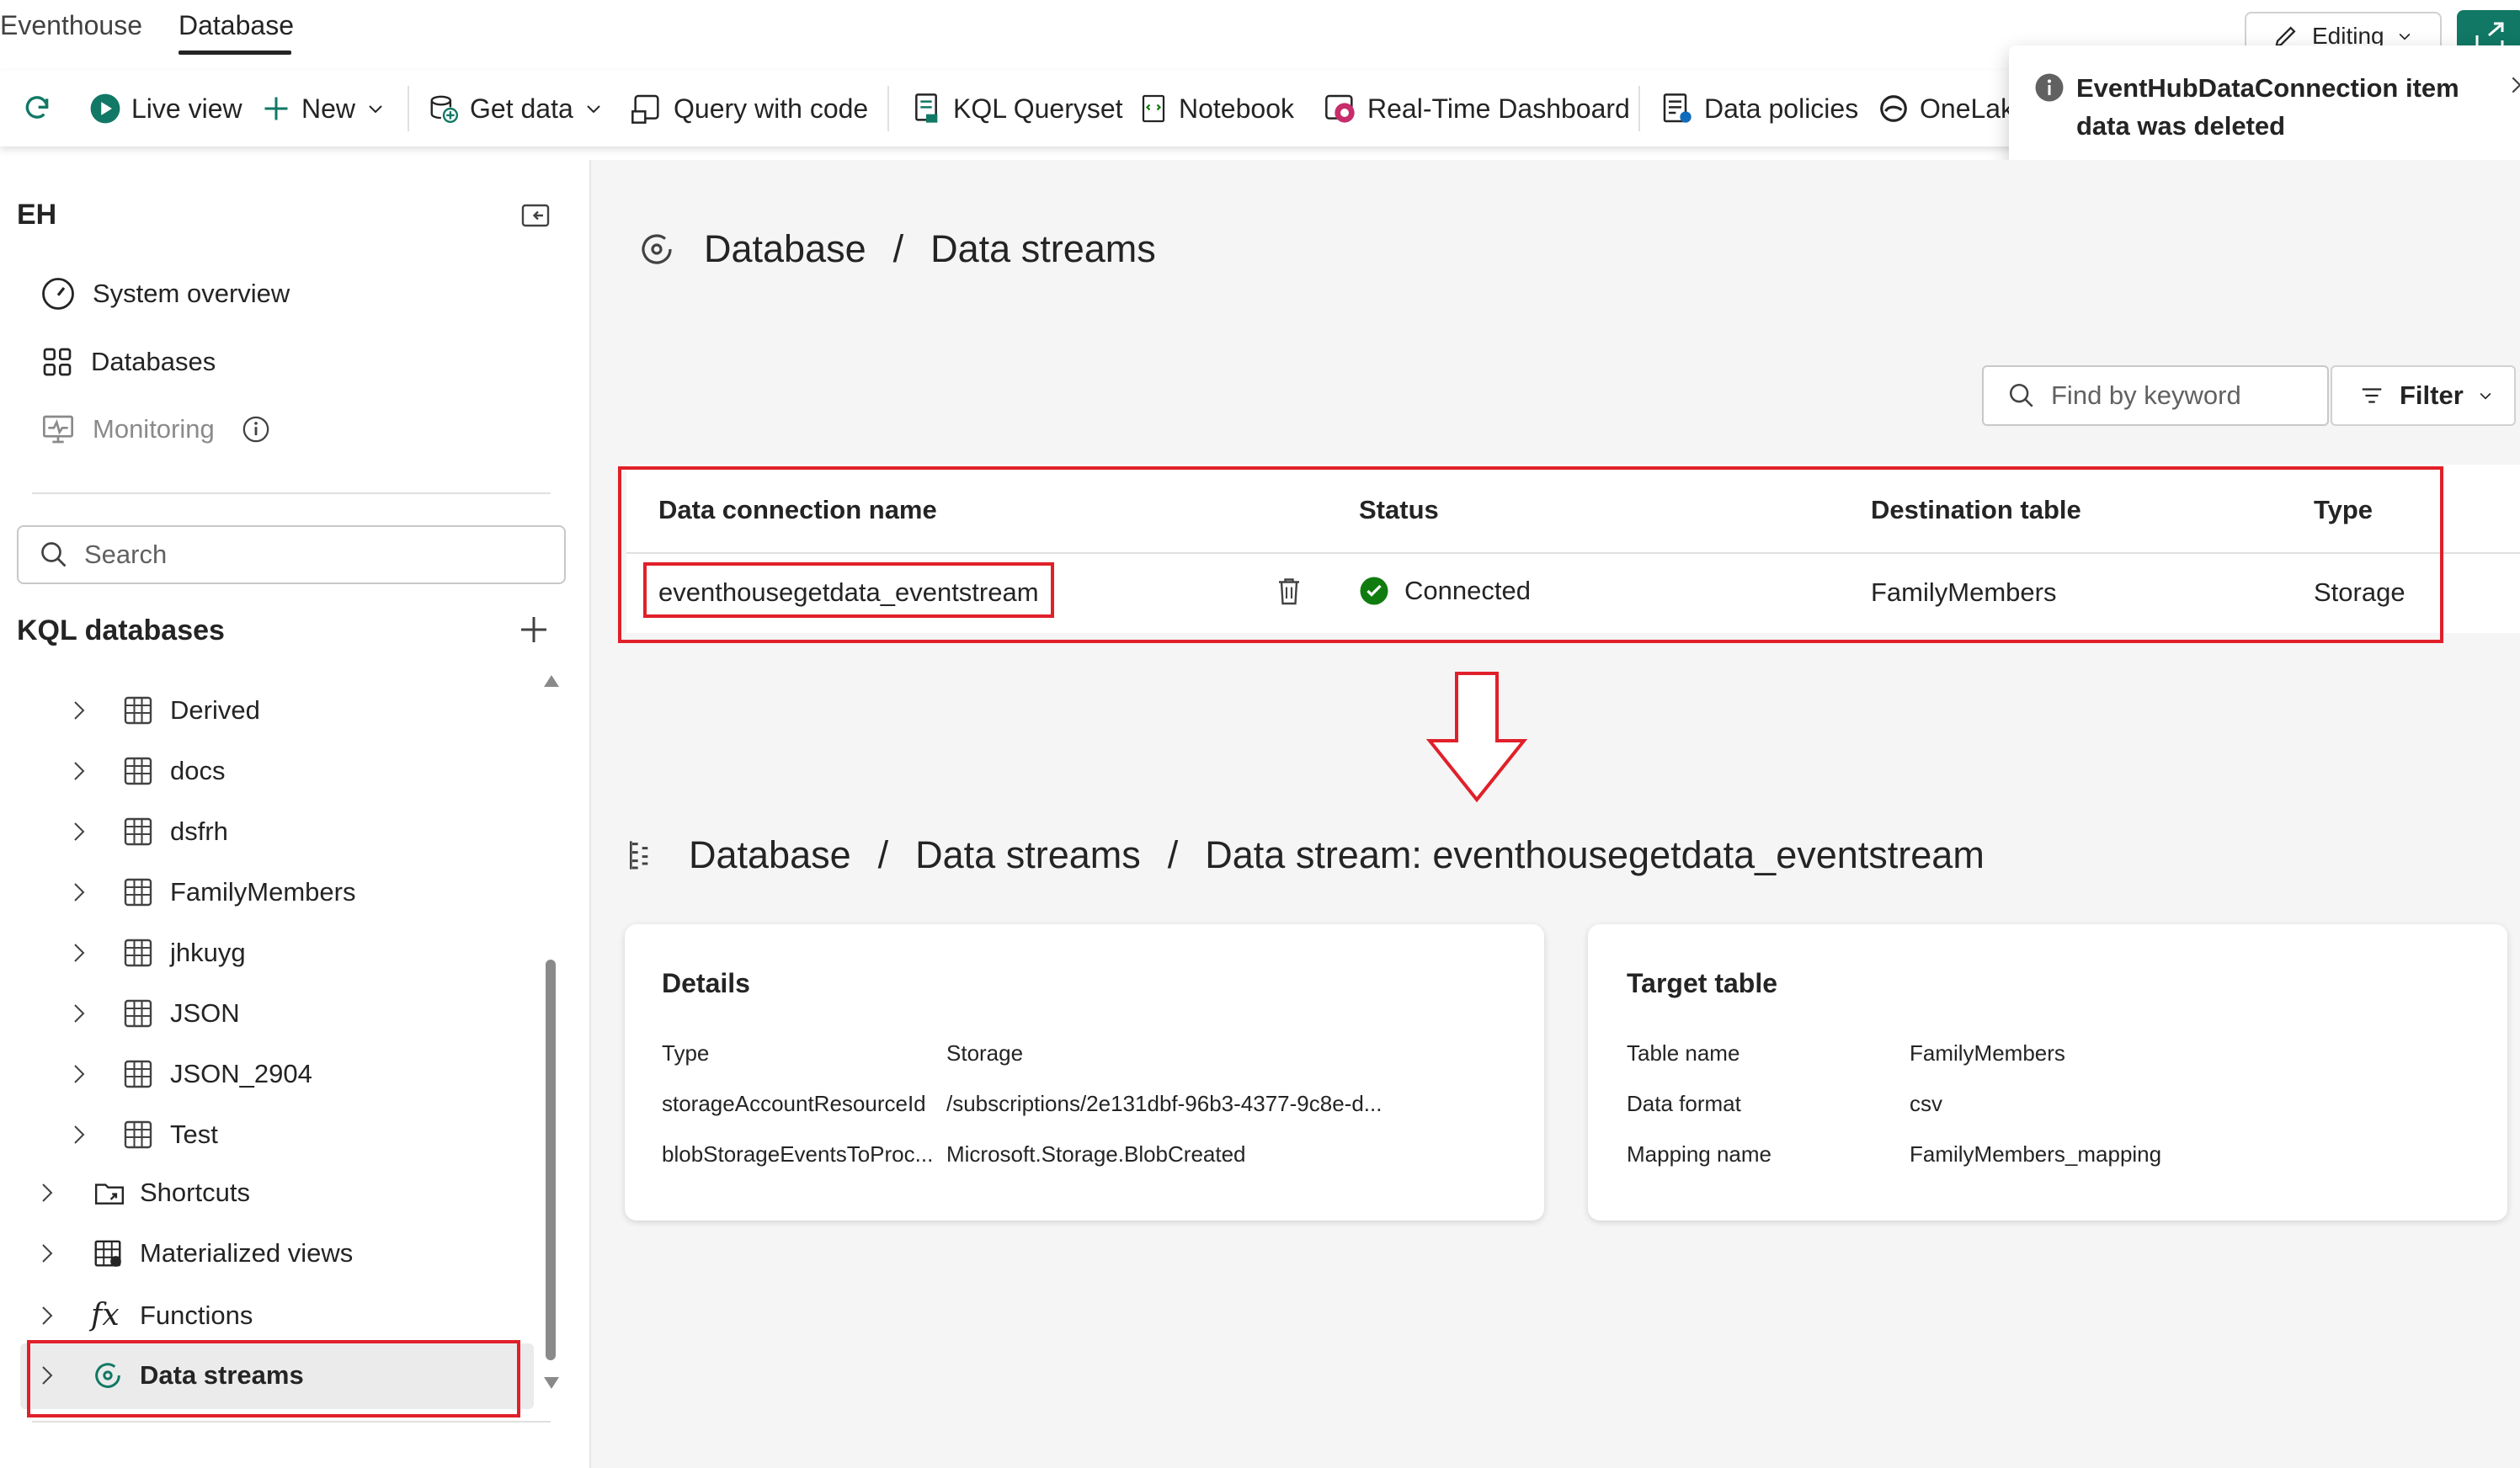  I want to click on scroll-up-arrow, so click(551, 681).